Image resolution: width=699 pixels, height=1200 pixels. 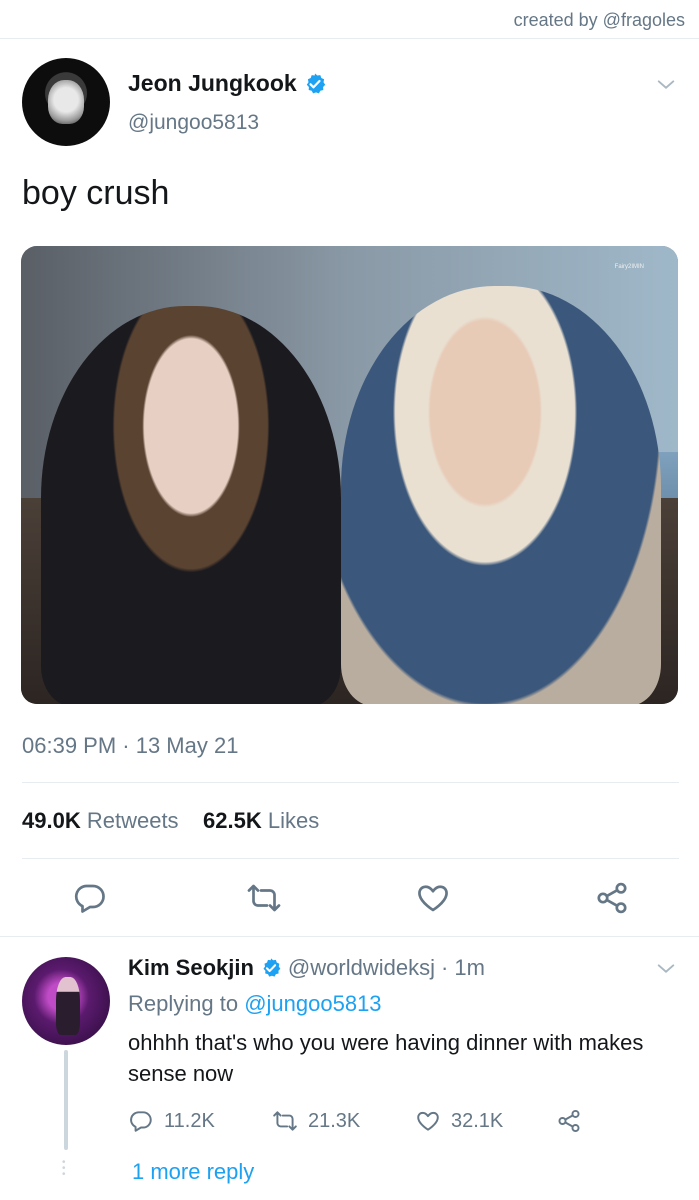 What do you see at coordinates (599, 20) in the screenshot?
I see `credit-text: created by @fragoles` at bounding box center [599, 20].